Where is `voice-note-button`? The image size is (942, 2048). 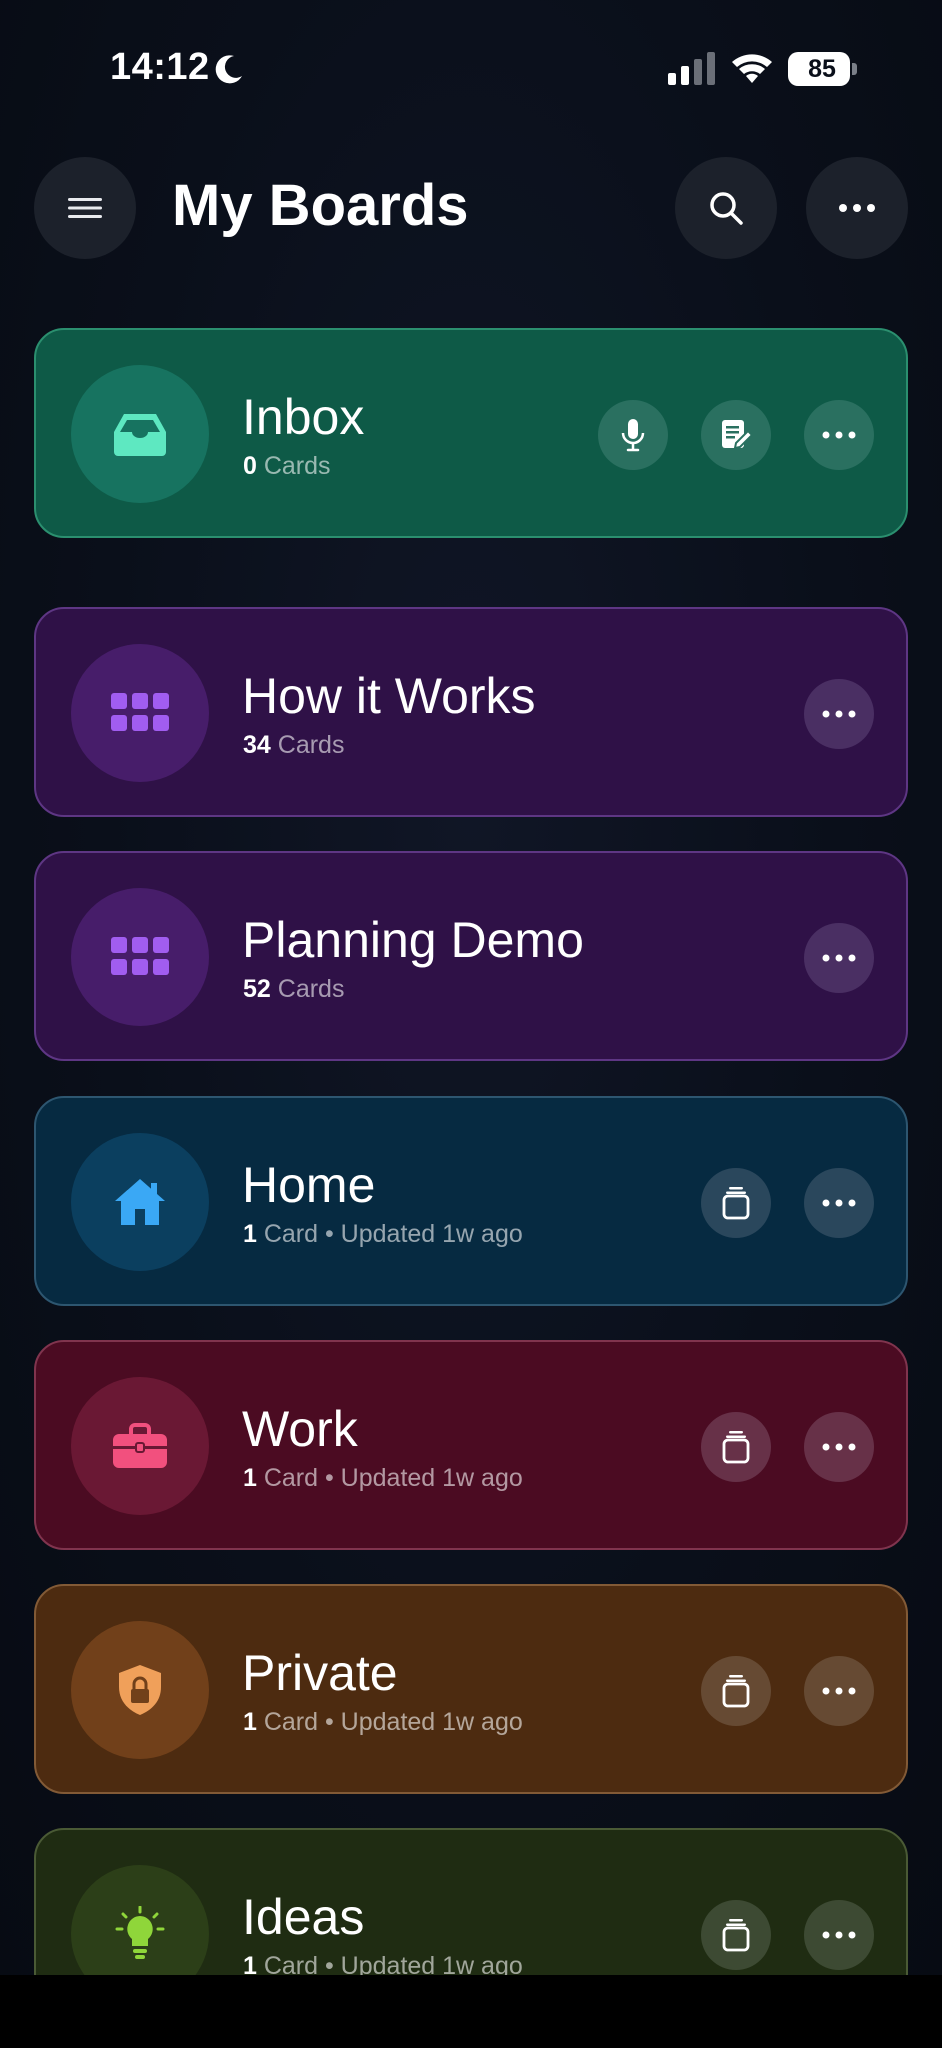 voice-note-button is located at coordinates (633, 435).